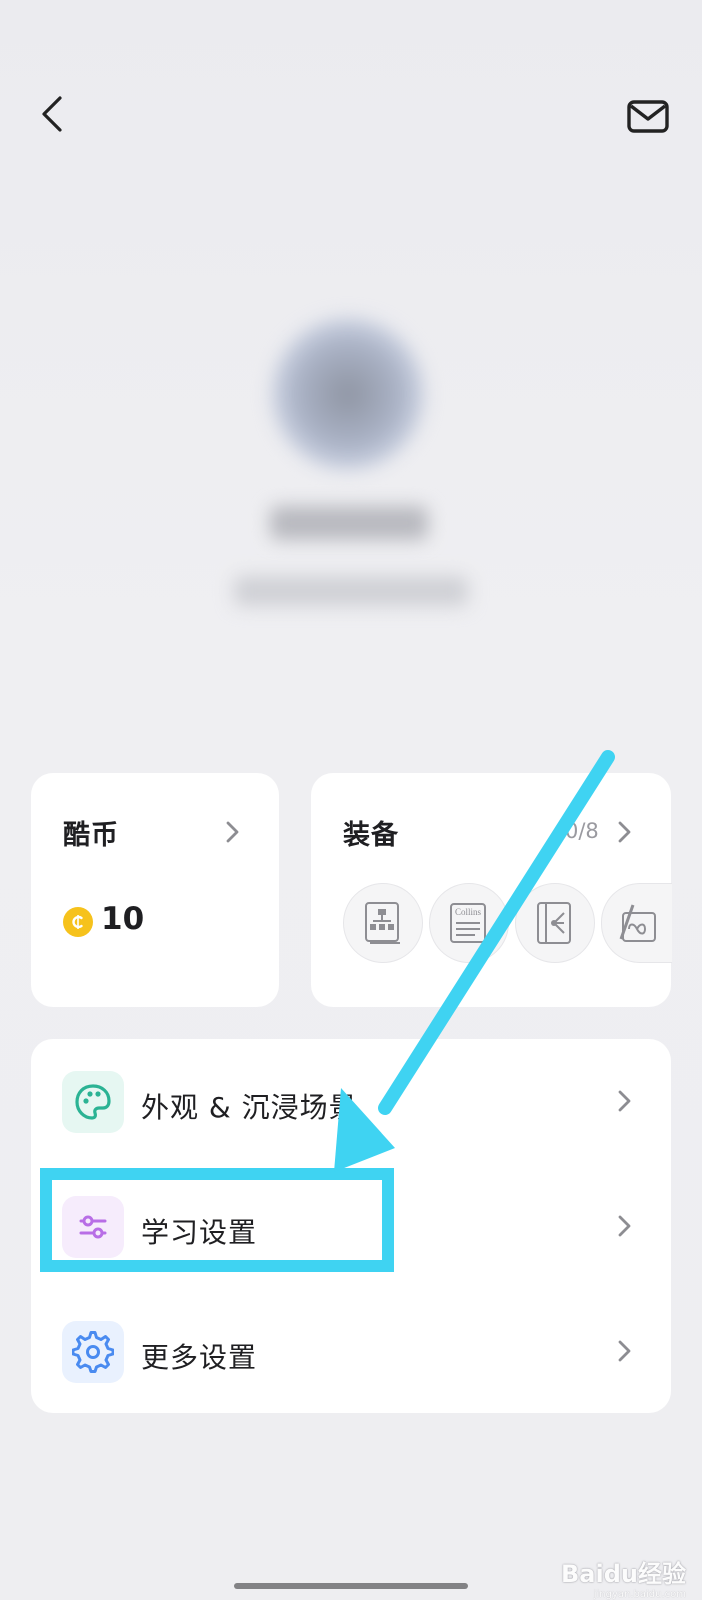 This screenshot has width=702, height=1600. I want to click on watermark-subtext: jingyan.baidu.com, so click(639, 1594).